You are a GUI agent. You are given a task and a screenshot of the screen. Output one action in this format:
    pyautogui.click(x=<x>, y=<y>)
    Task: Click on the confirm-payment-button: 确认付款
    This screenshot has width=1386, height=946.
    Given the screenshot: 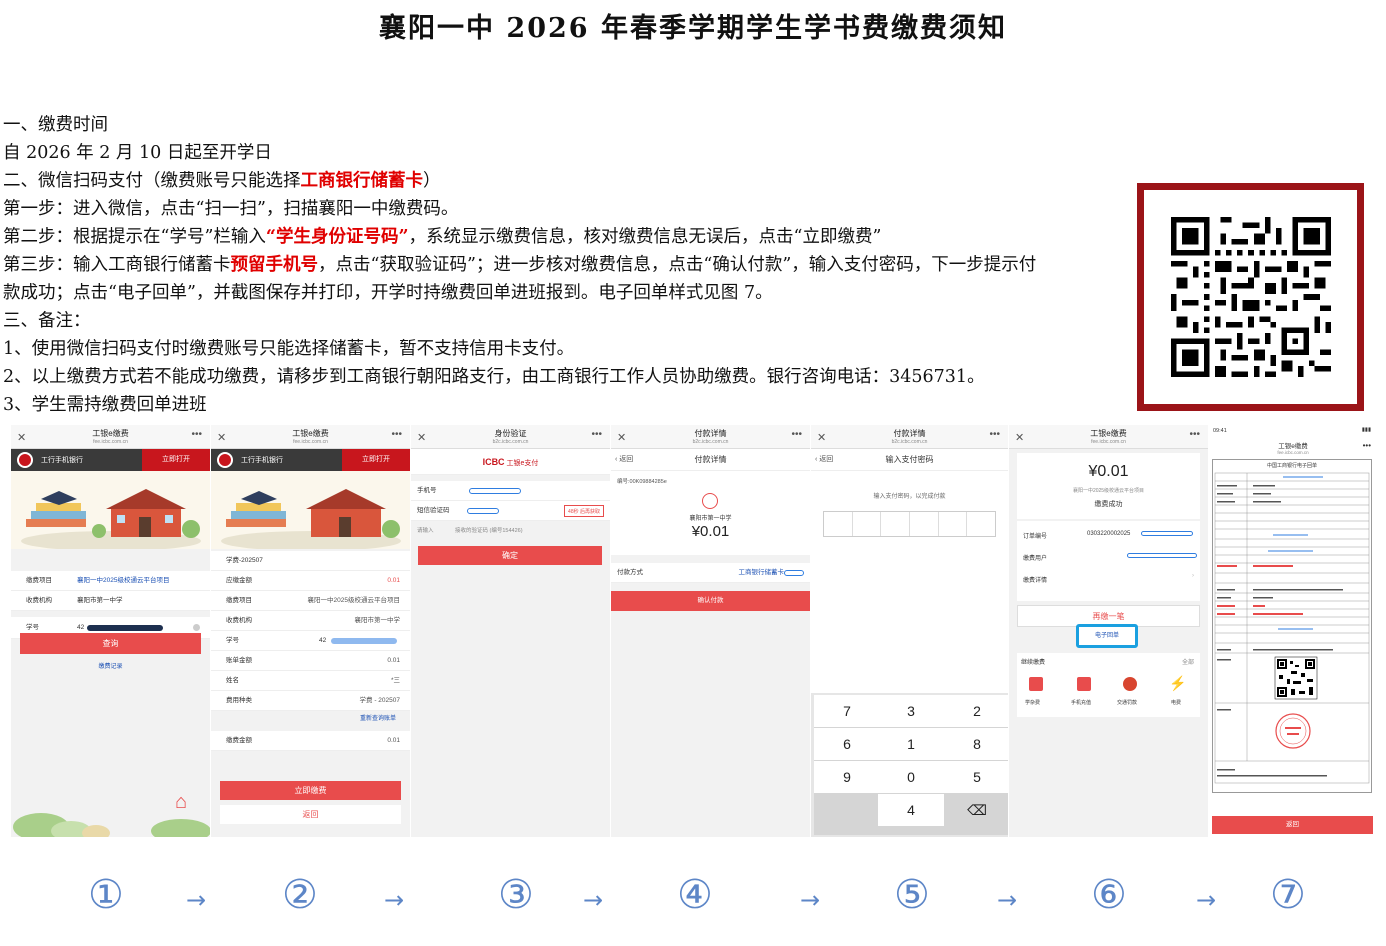 What is the action you would take?
    pyautogui.click(x=710, y=601)
    